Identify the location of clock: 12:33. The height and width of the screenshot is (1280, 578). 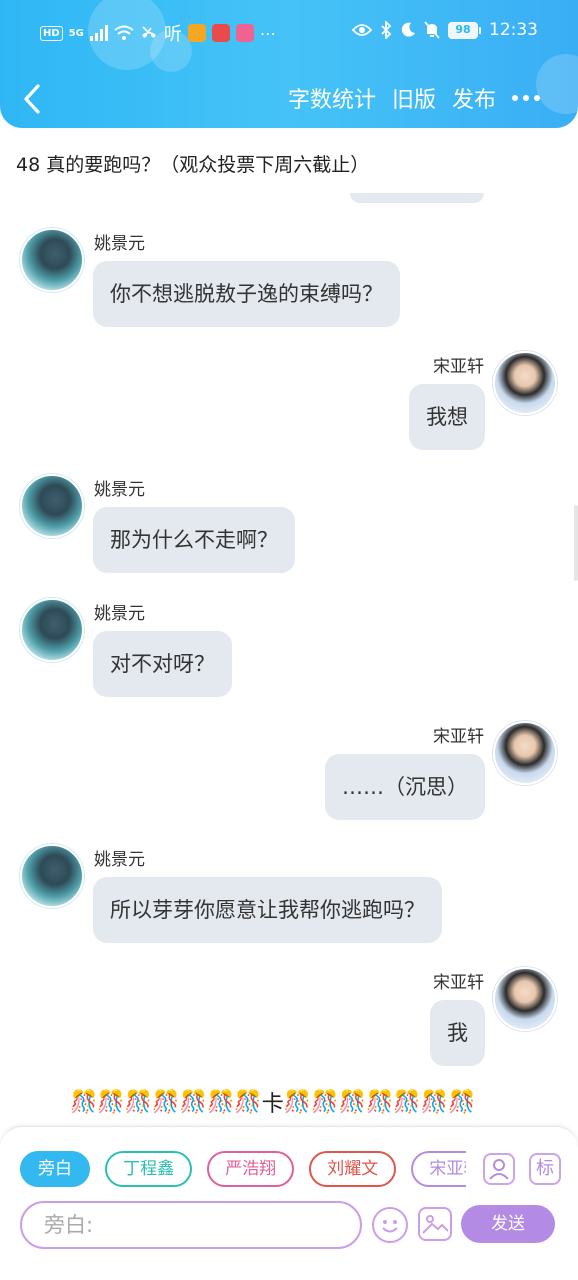
(513, 30).